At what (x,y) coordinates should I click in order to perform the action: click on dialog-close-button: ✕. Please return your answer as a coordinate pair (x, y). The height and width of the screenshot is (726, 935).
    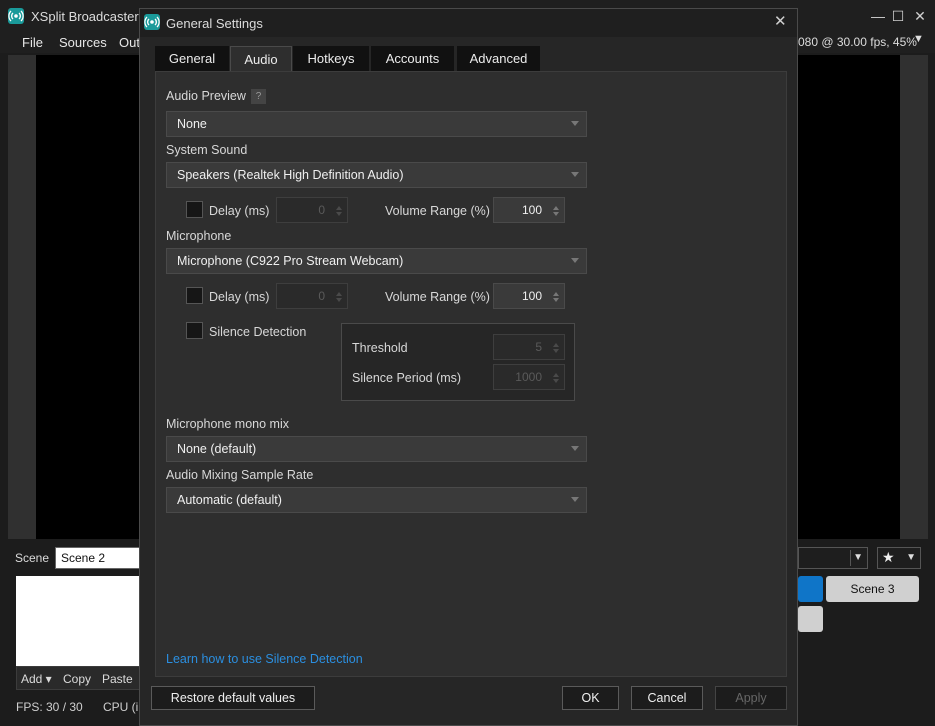
    Looking at the image, I should click on (780, 21).